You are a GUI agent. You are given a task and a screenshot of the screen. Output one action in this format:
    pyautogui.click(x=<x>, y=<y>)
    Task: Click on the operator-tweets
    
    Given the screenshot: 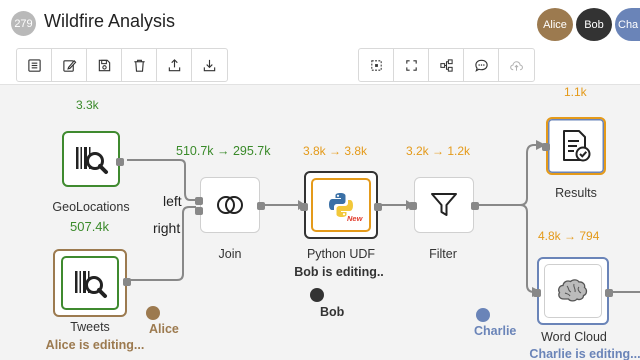 What is the action you would take?
    pyautogui.click(x=92, y=283)
    